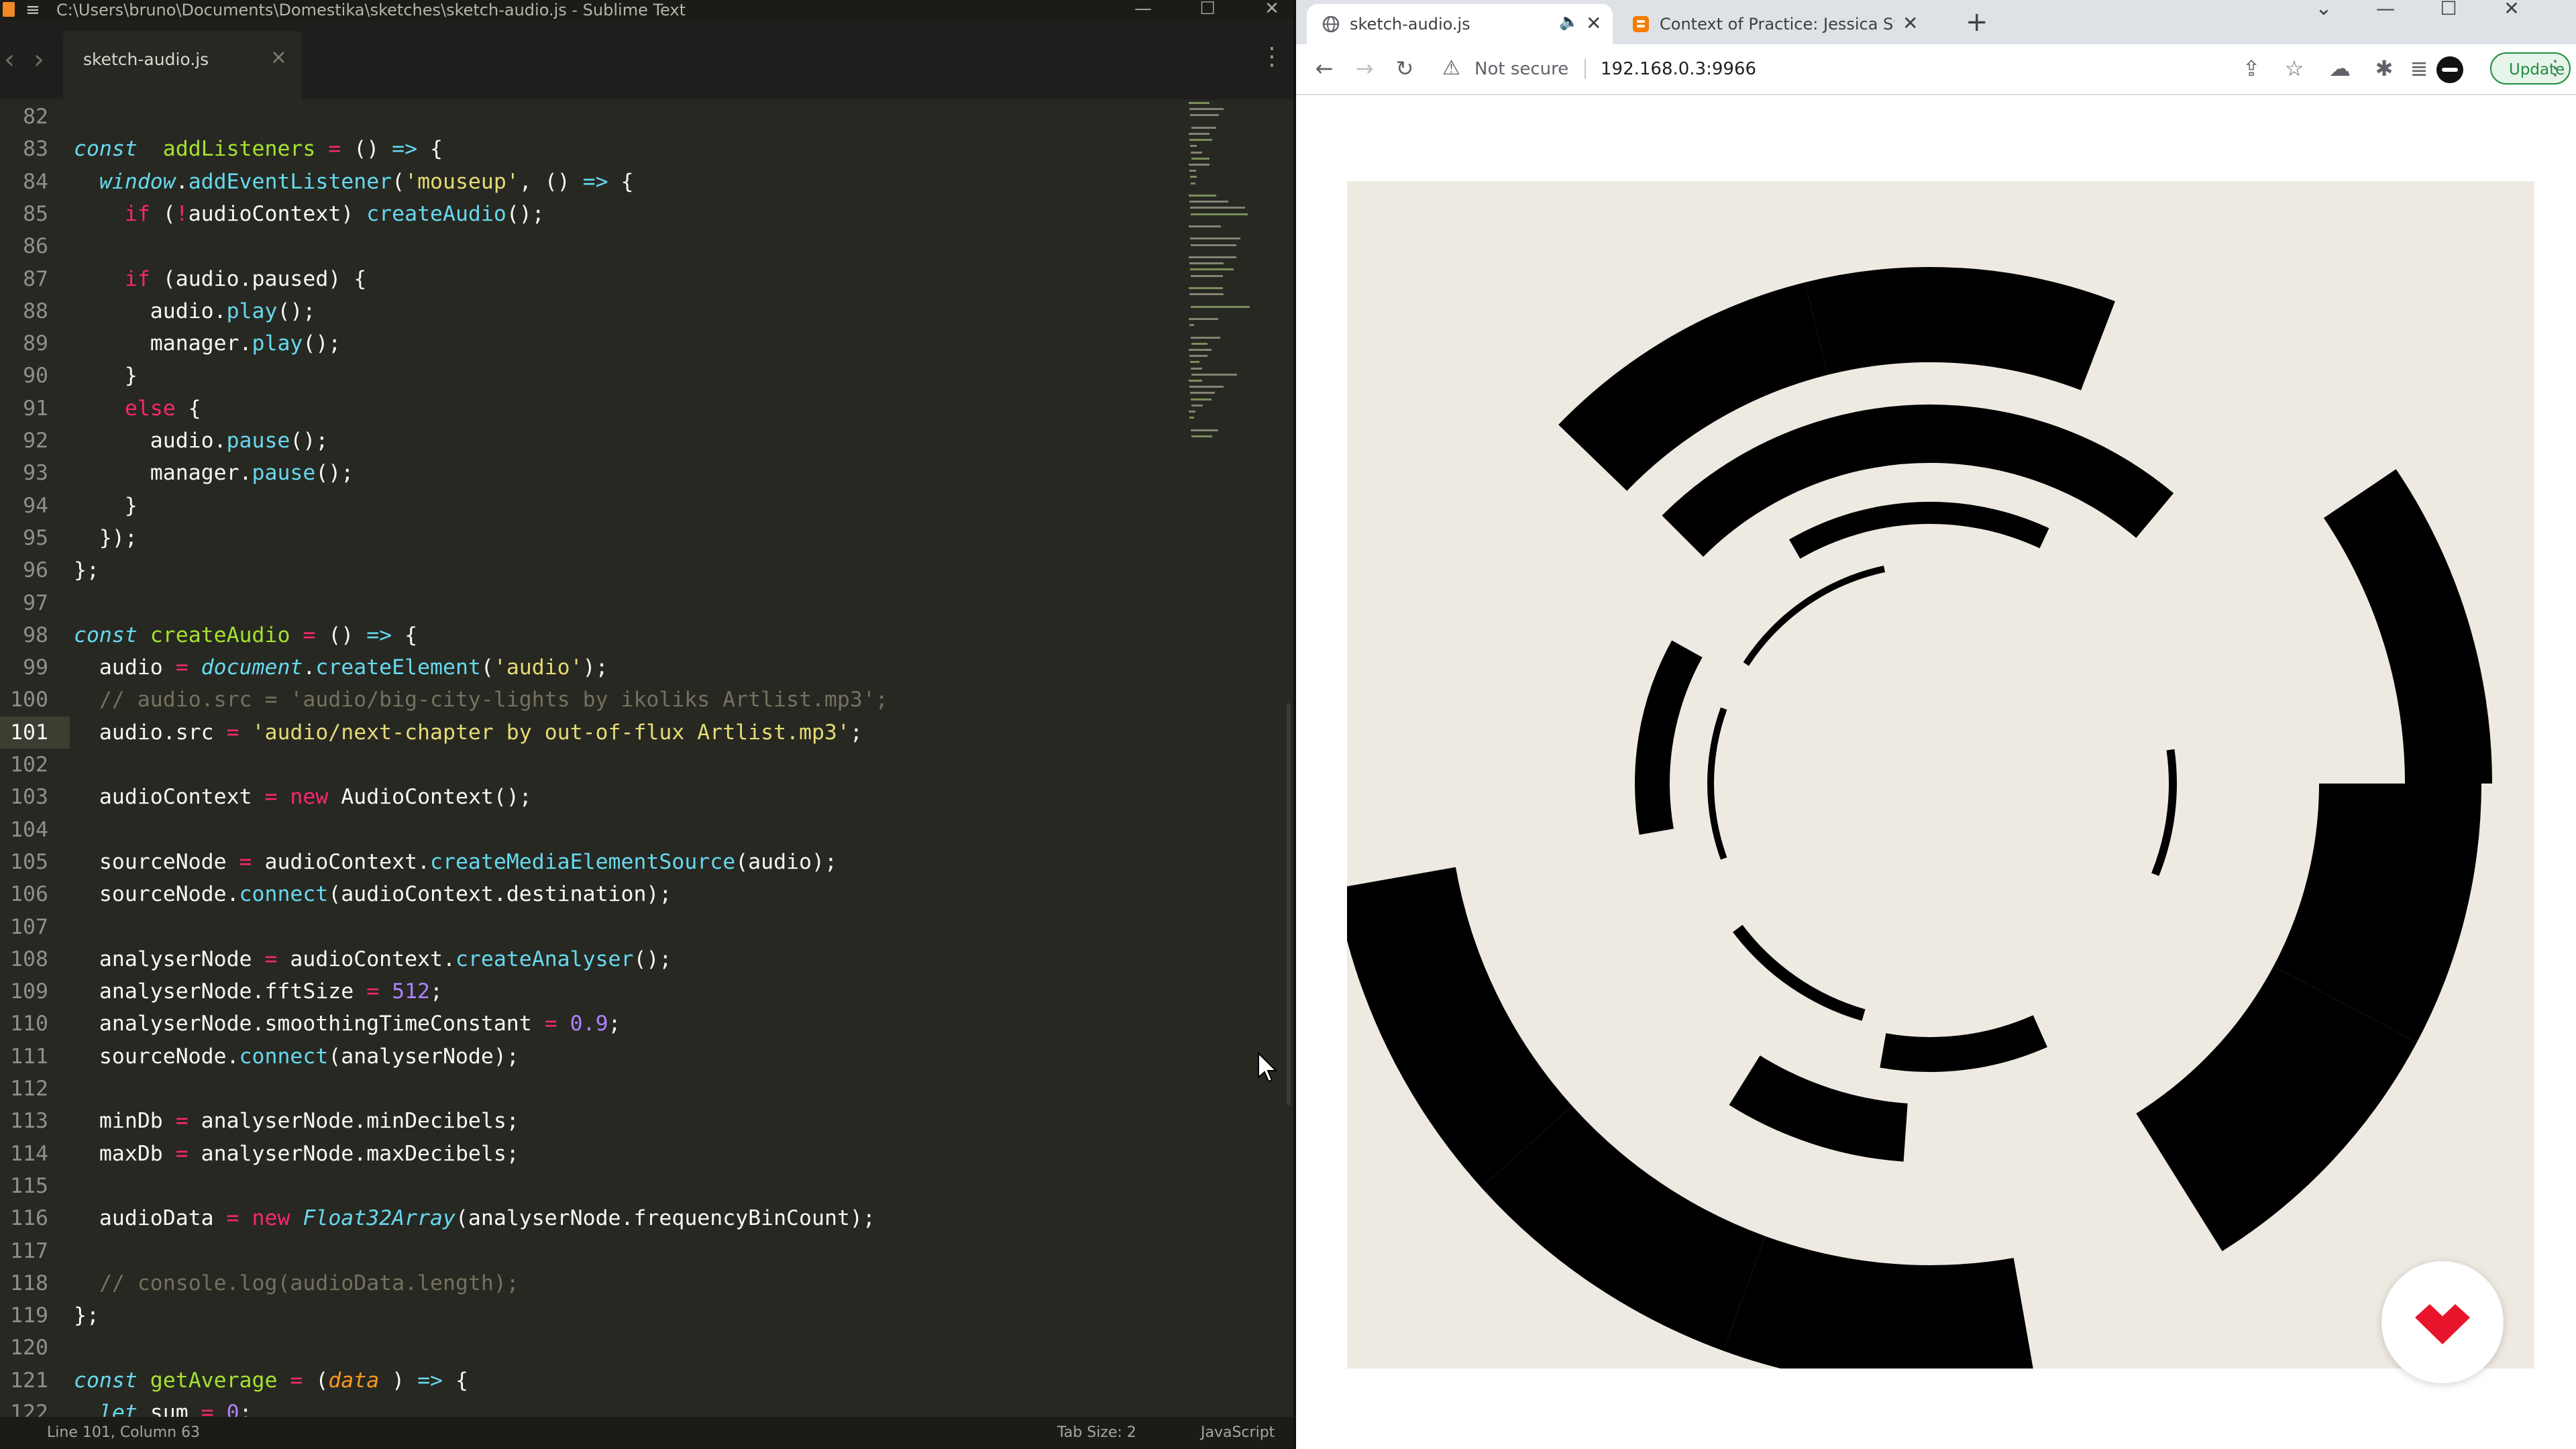  Describe the element at coordinates (1223, 287) in the screenshot. I see `minimap` at that location.